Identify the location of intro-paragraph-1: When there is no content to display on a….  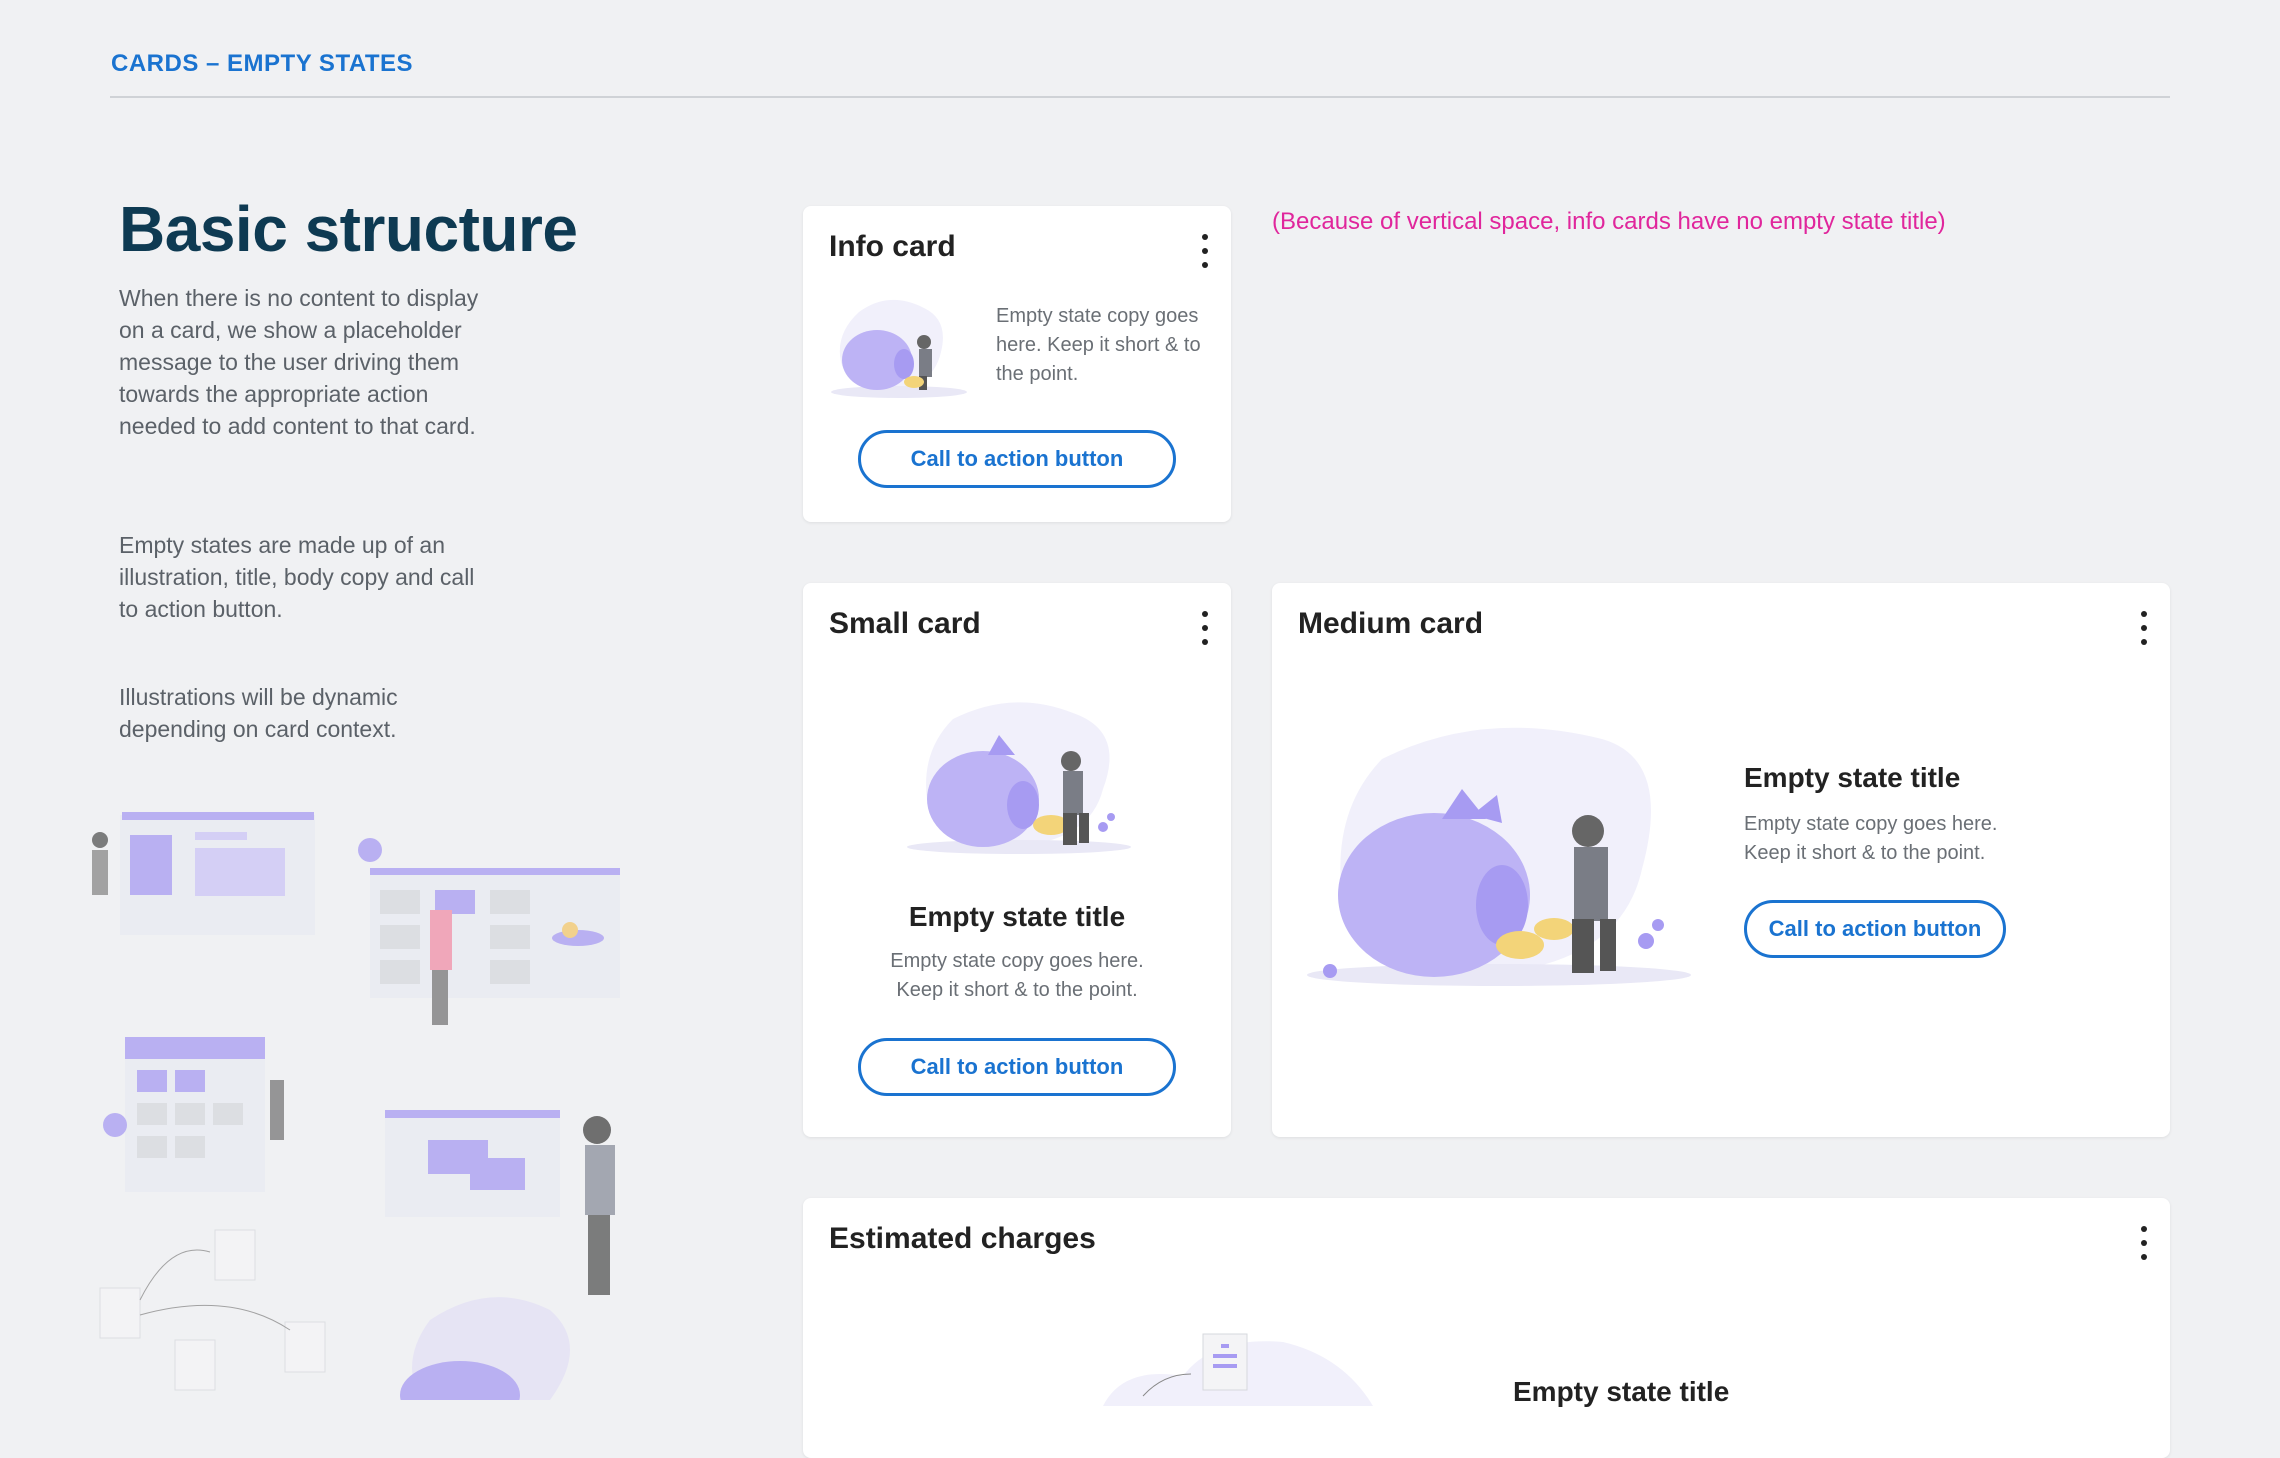
(299, 362).